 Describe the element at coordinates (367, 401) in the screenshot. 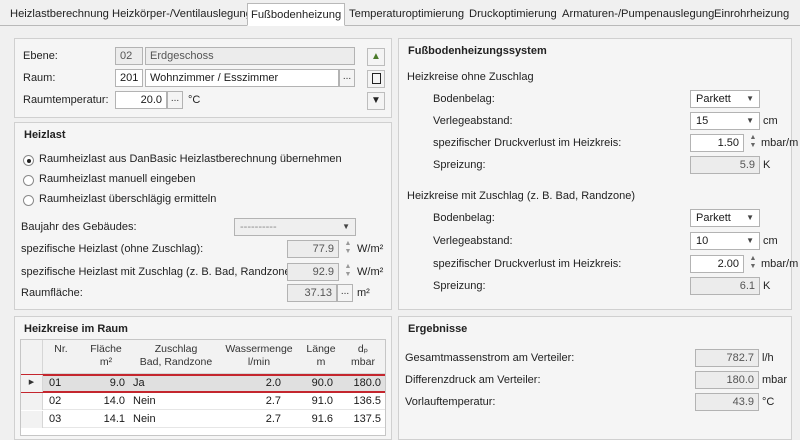

I see `cell-dp: 136.5` at that location.